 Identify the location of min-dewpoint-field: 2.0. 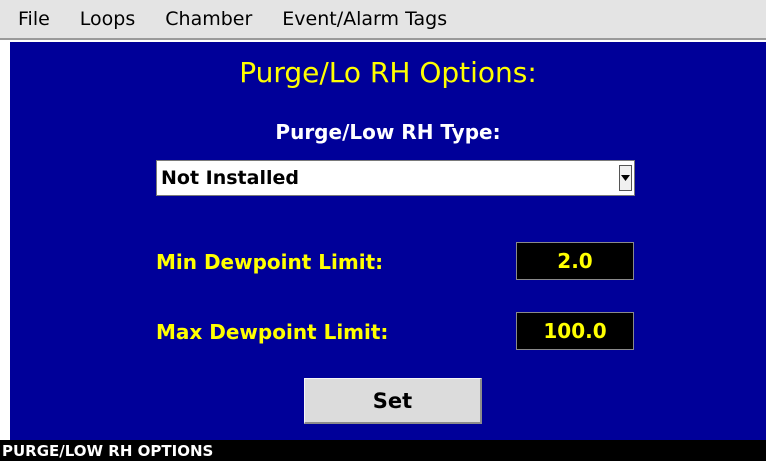
(575, 261).